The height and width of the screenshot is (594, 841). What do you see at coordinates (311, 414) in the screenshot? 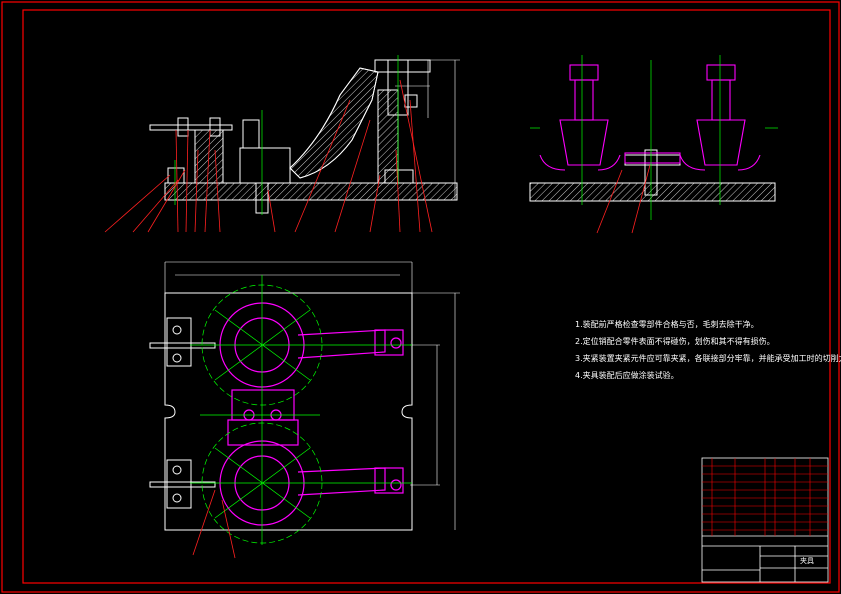
I see `plan-view-parts` at bounding box center [311, 414].